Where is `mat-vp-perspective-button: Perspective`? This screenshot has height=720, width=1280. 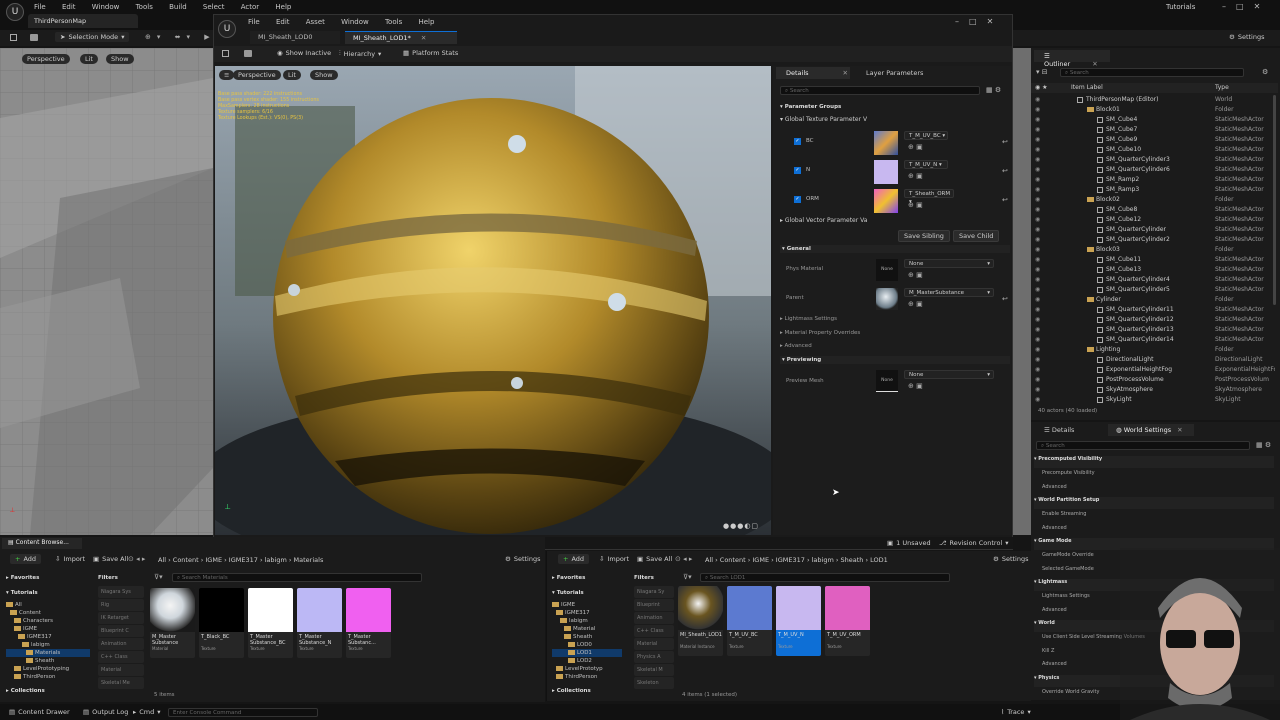 mat-vp-perspective-button: Perspective is located at coordinates (257, 75).